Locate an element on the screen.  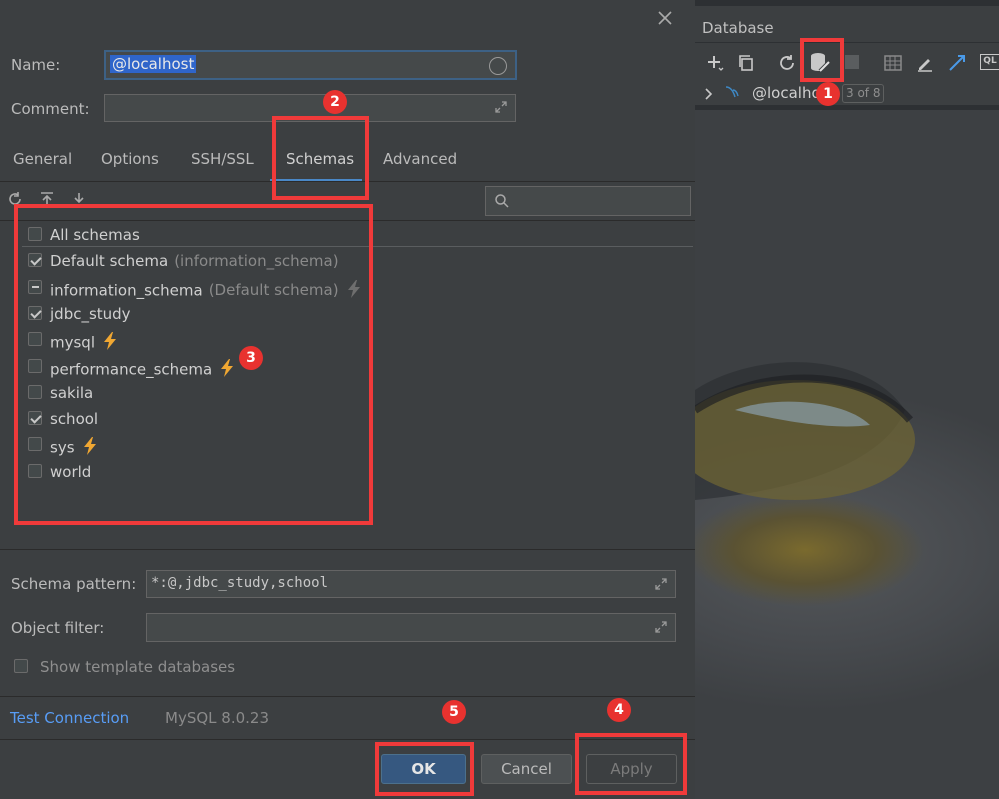
schema-pattern-label: Schema pattern: is located at coordinates (74, 584).